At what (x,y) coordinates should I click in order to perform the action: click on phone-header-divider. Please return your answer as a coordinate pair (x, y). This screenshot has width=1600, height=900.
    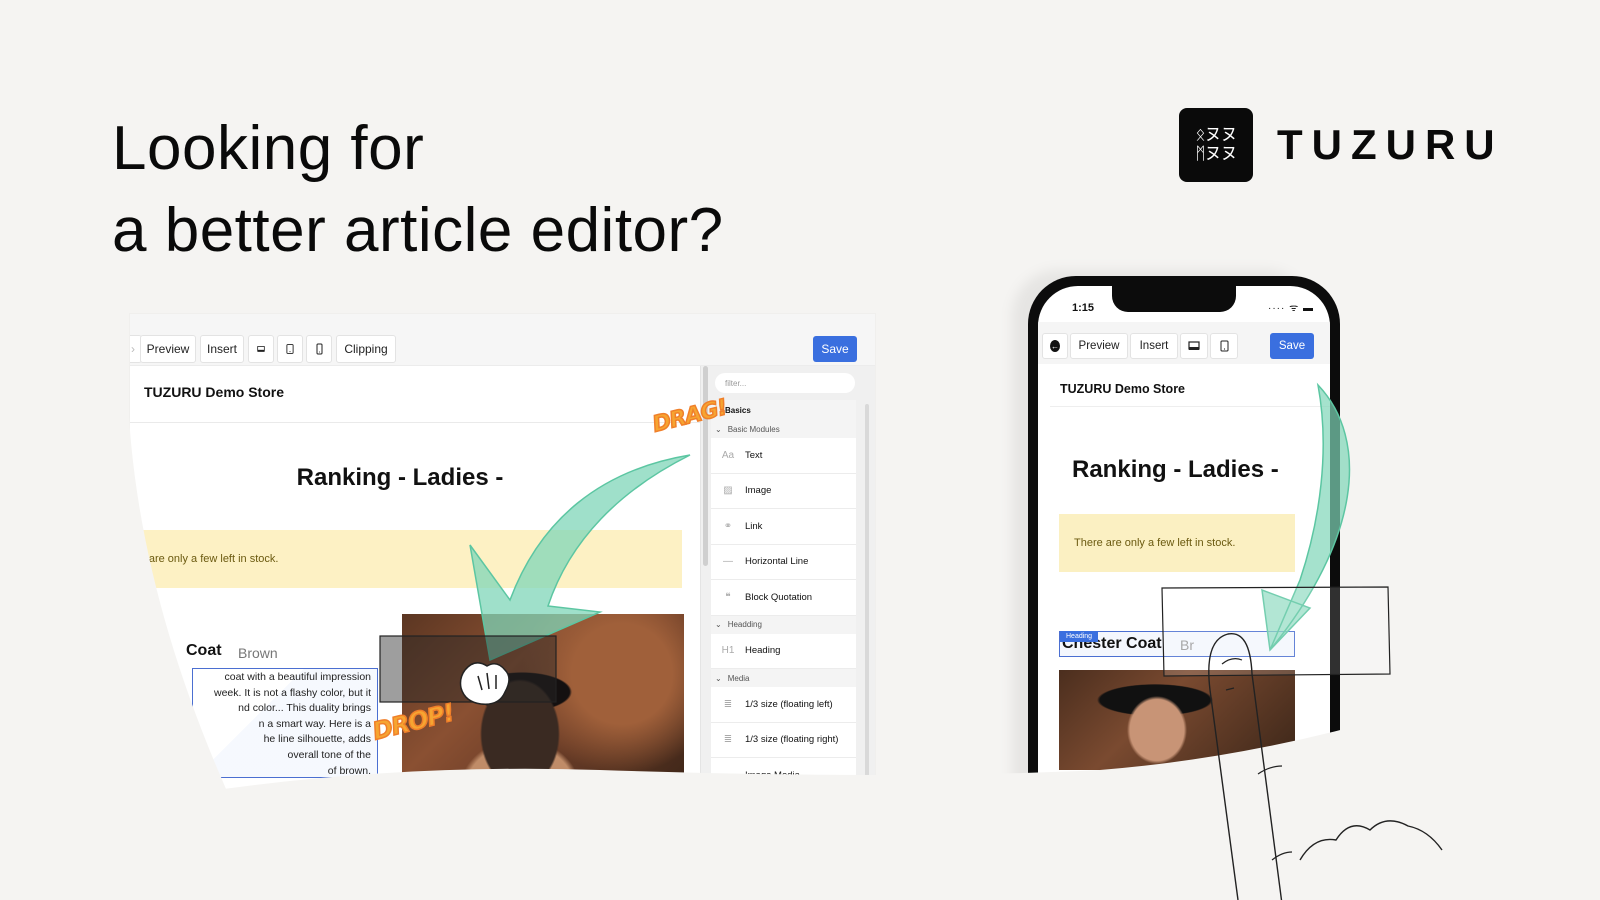
    Looking at the image, I should click on (1190, 406).